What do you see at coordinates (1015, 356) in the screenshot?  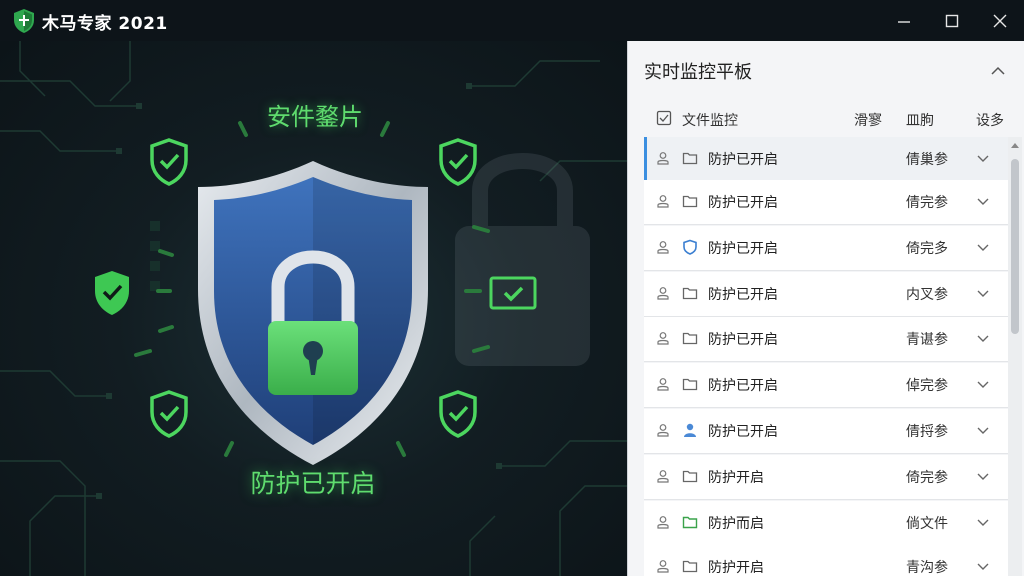 I see `scrollbar` at bounding box center [1015, 356].